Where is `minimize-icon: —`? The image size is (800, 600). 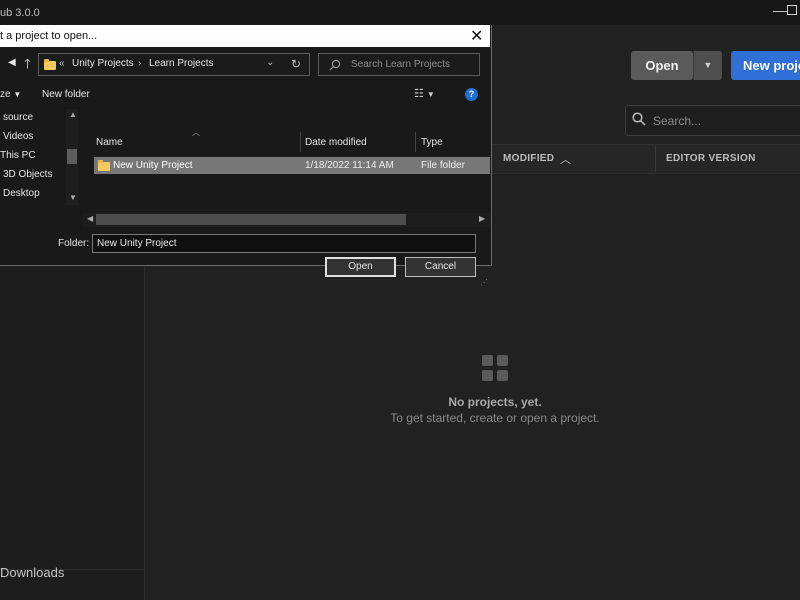 minimize-icon: — is located at coordinates (780, 12).